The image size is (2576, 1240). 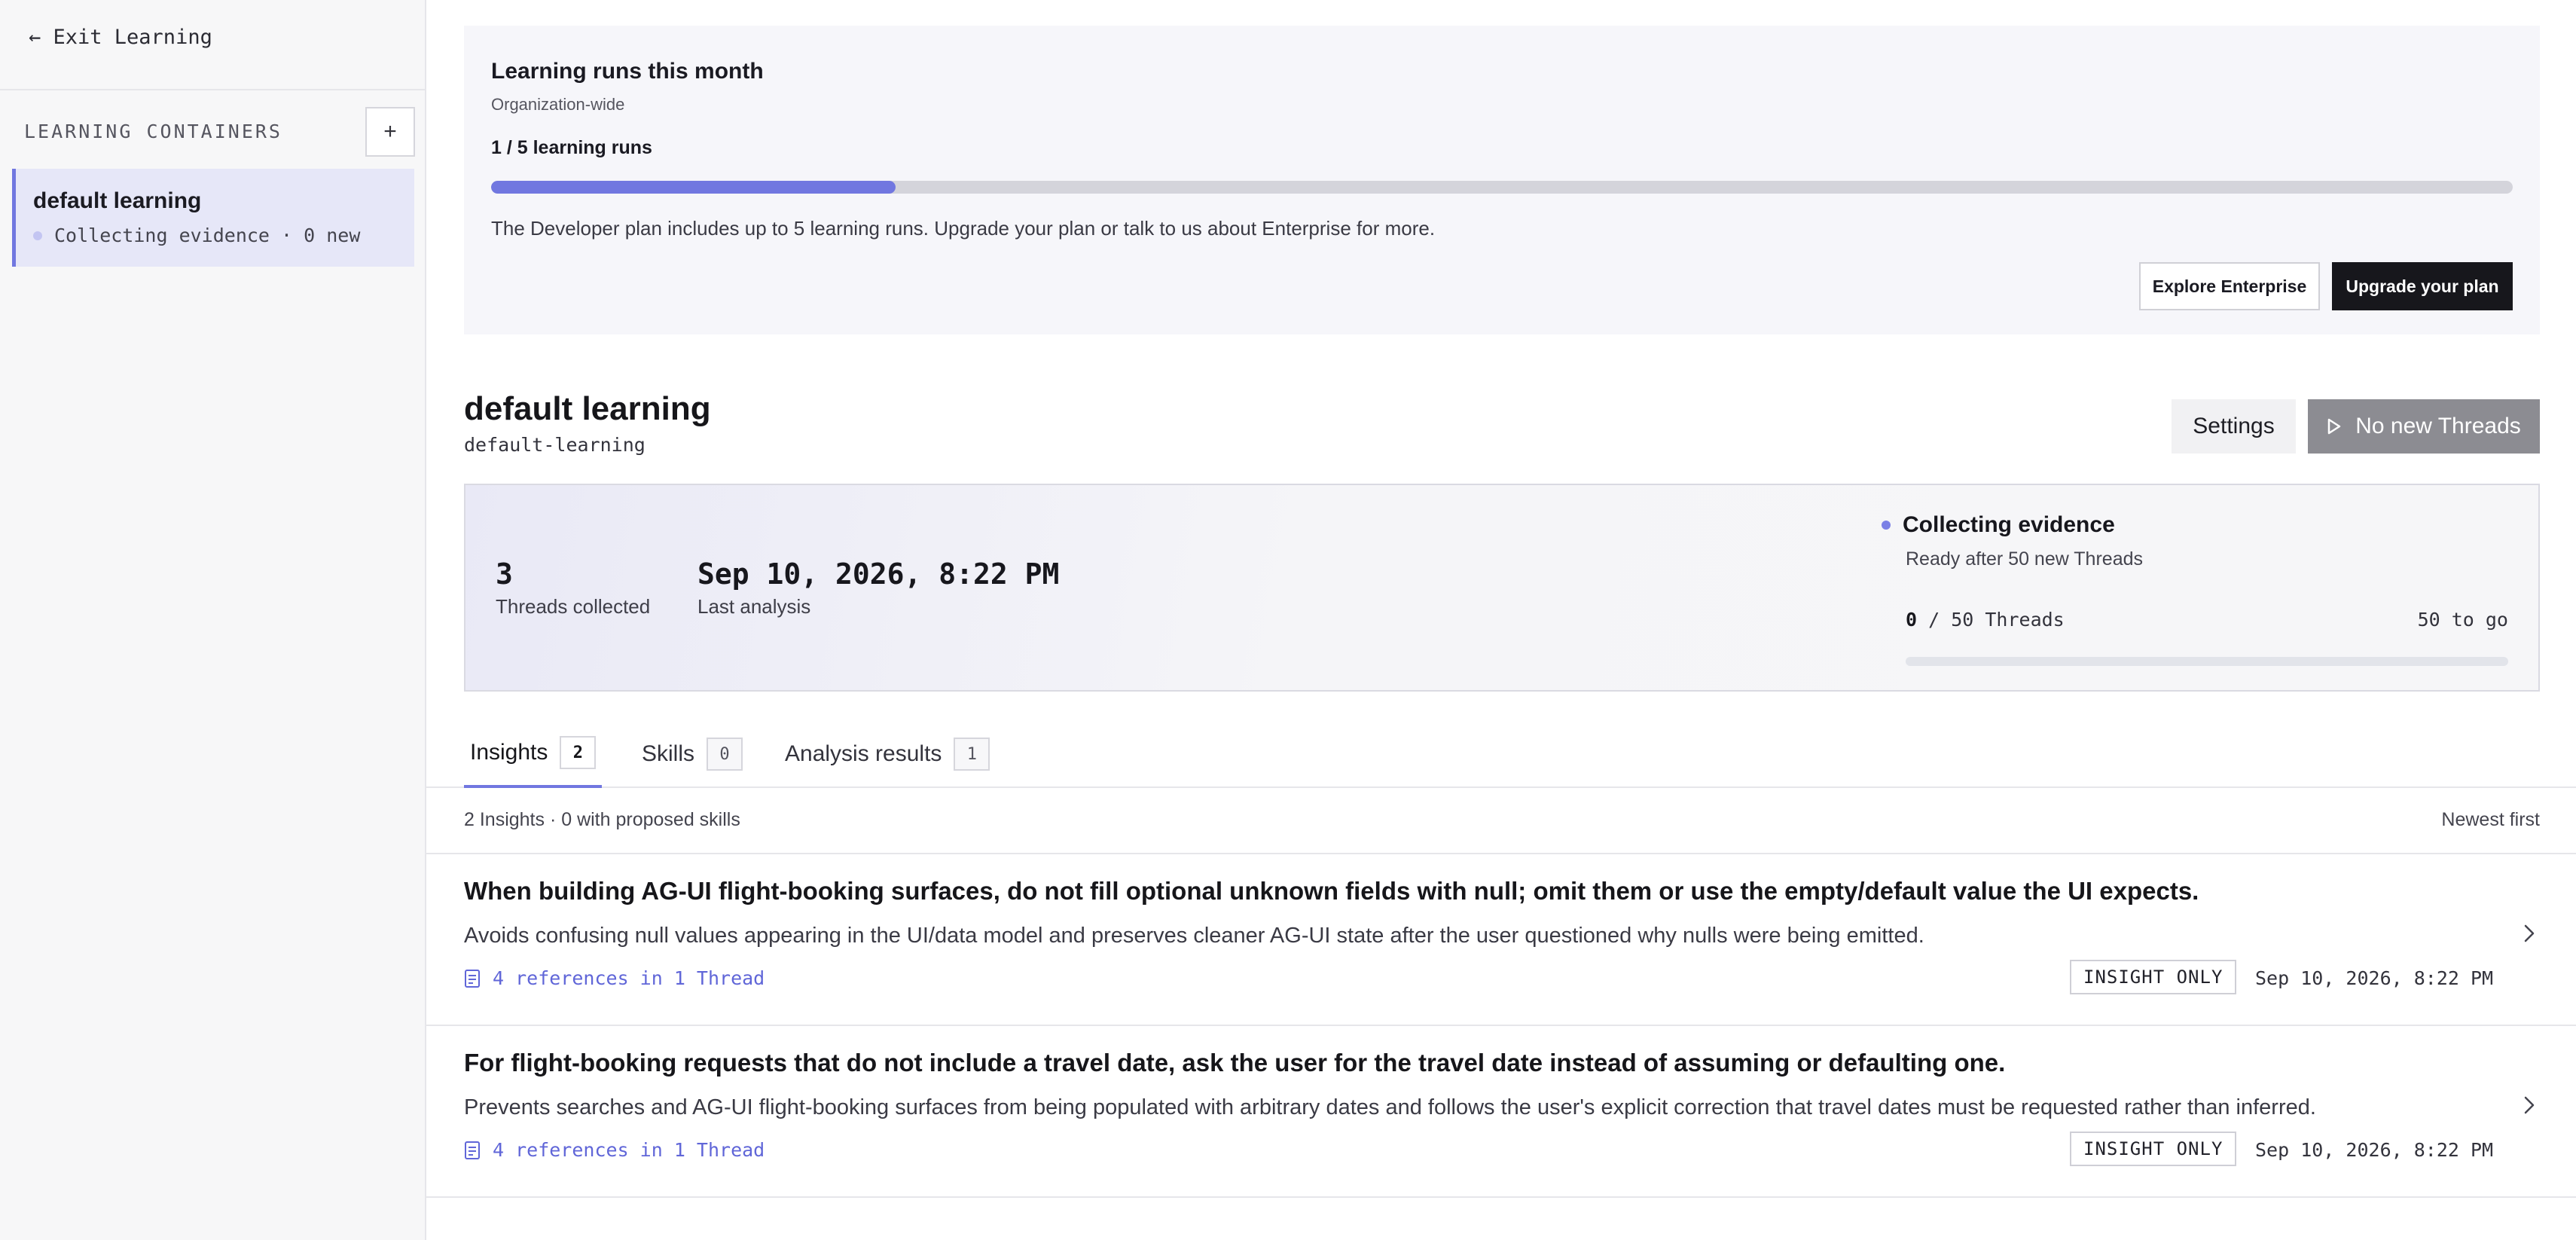 I want to click on tab-insights: Insights 2, so click(x=533, y=754).